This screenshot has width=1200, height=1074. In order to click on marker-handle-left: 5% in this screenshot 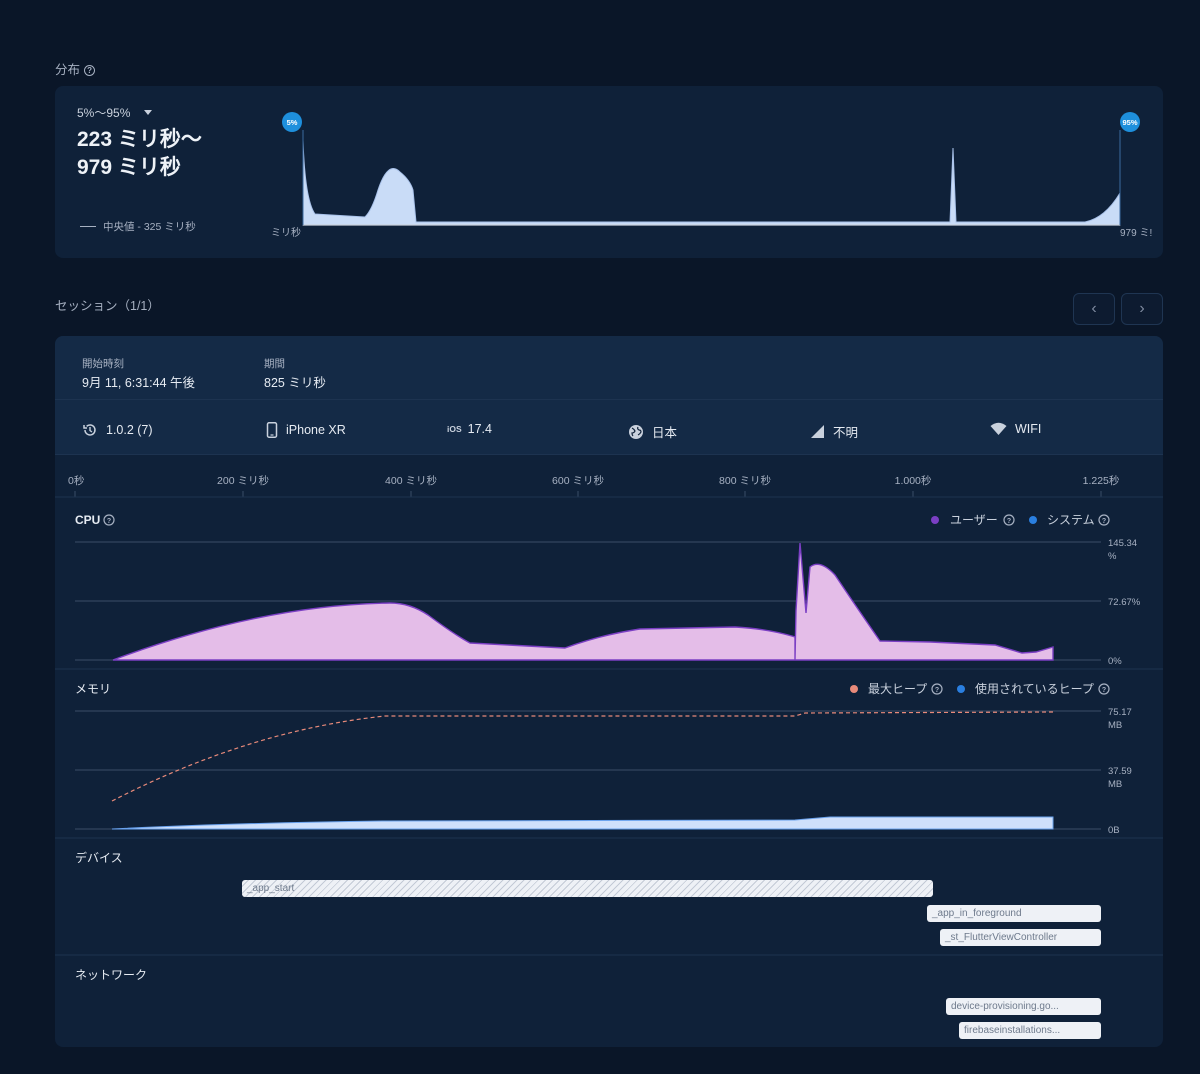, I will do `click(292, 122)`.